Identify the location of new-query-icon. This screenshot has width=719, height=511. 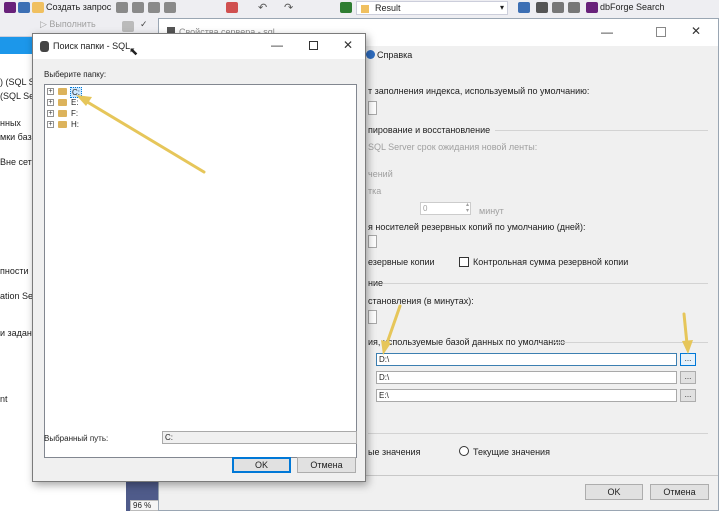
(38, 7).